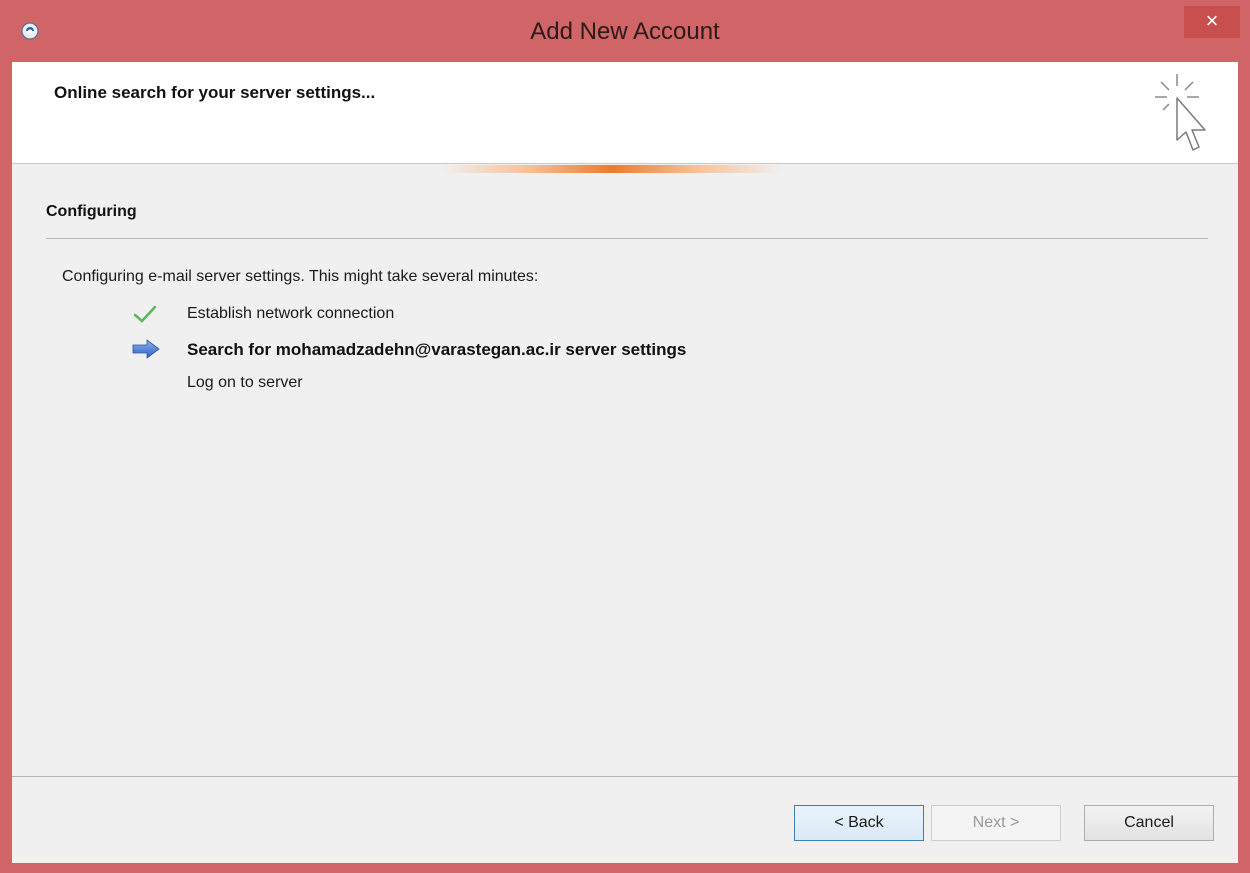 The width and height of the screenshot is (1250, 873). Describe the element at coordinates (612, 169) in the screenshot. I see `progress-indicator` at that location.